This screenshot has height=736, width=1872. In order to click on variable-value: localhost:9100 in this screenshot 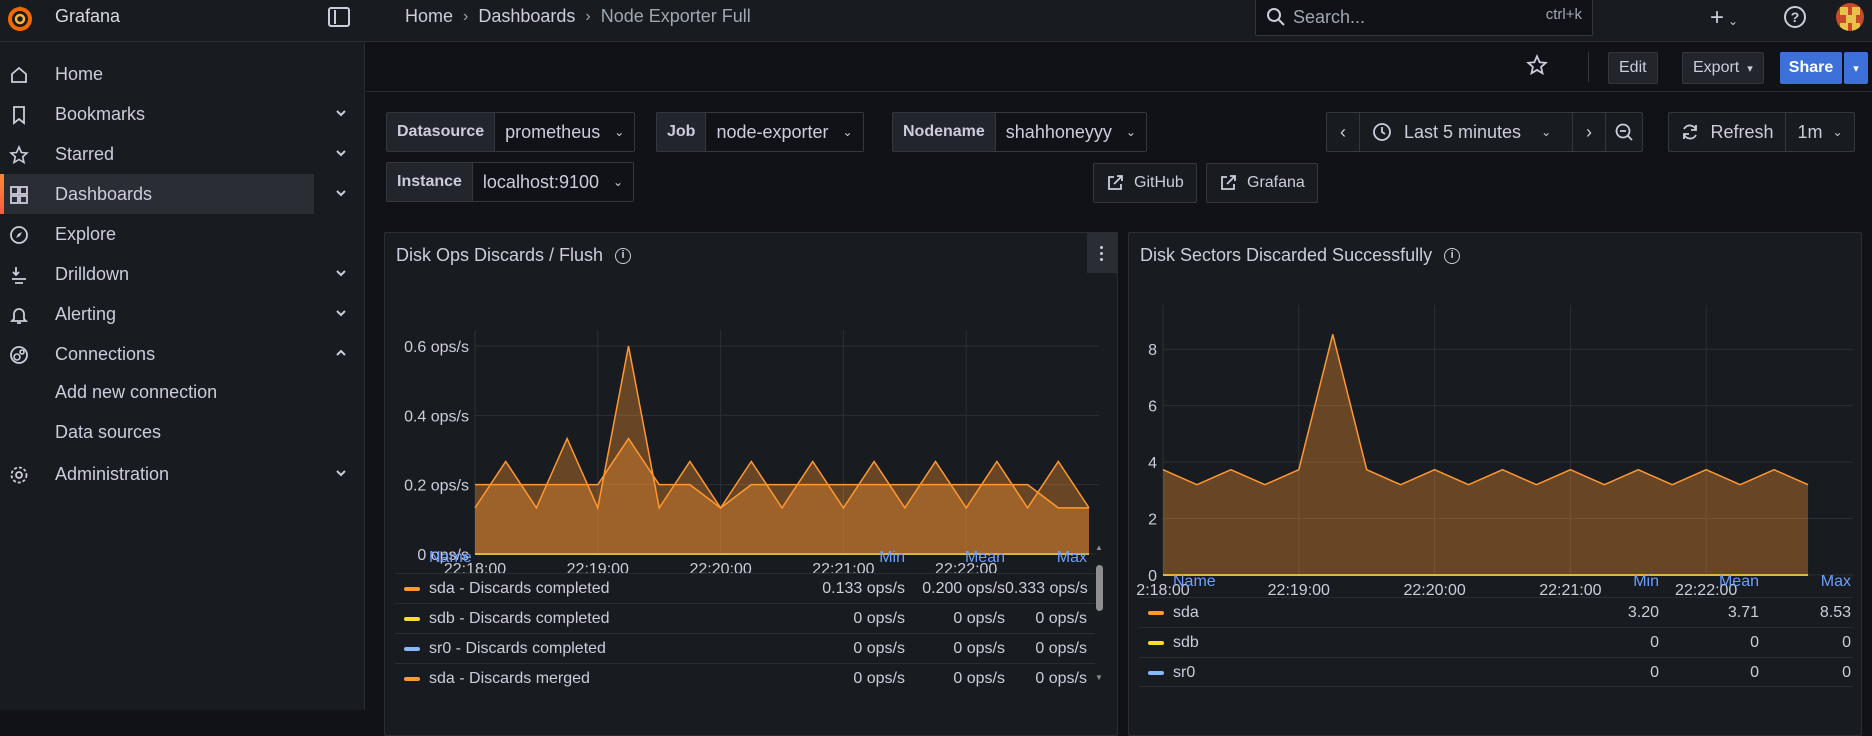, I will do `click(541, 181)`.